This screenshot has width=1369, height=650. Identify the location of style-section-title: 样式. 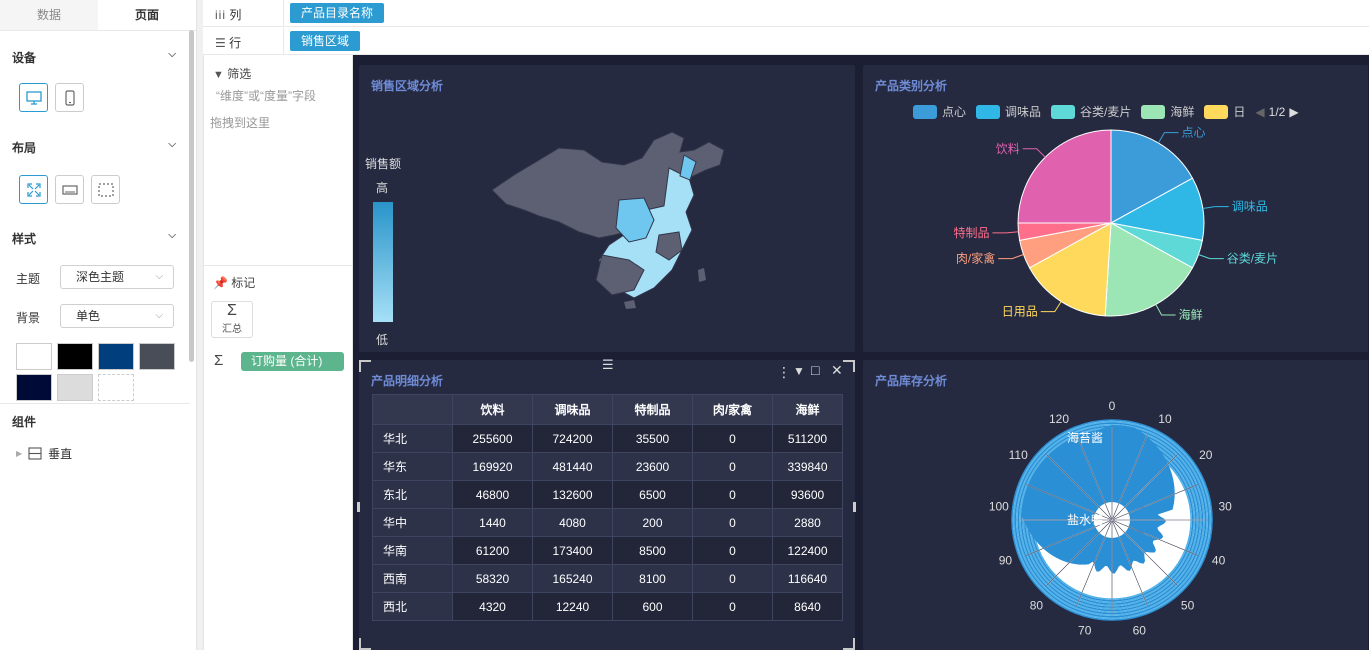
(24, 239).